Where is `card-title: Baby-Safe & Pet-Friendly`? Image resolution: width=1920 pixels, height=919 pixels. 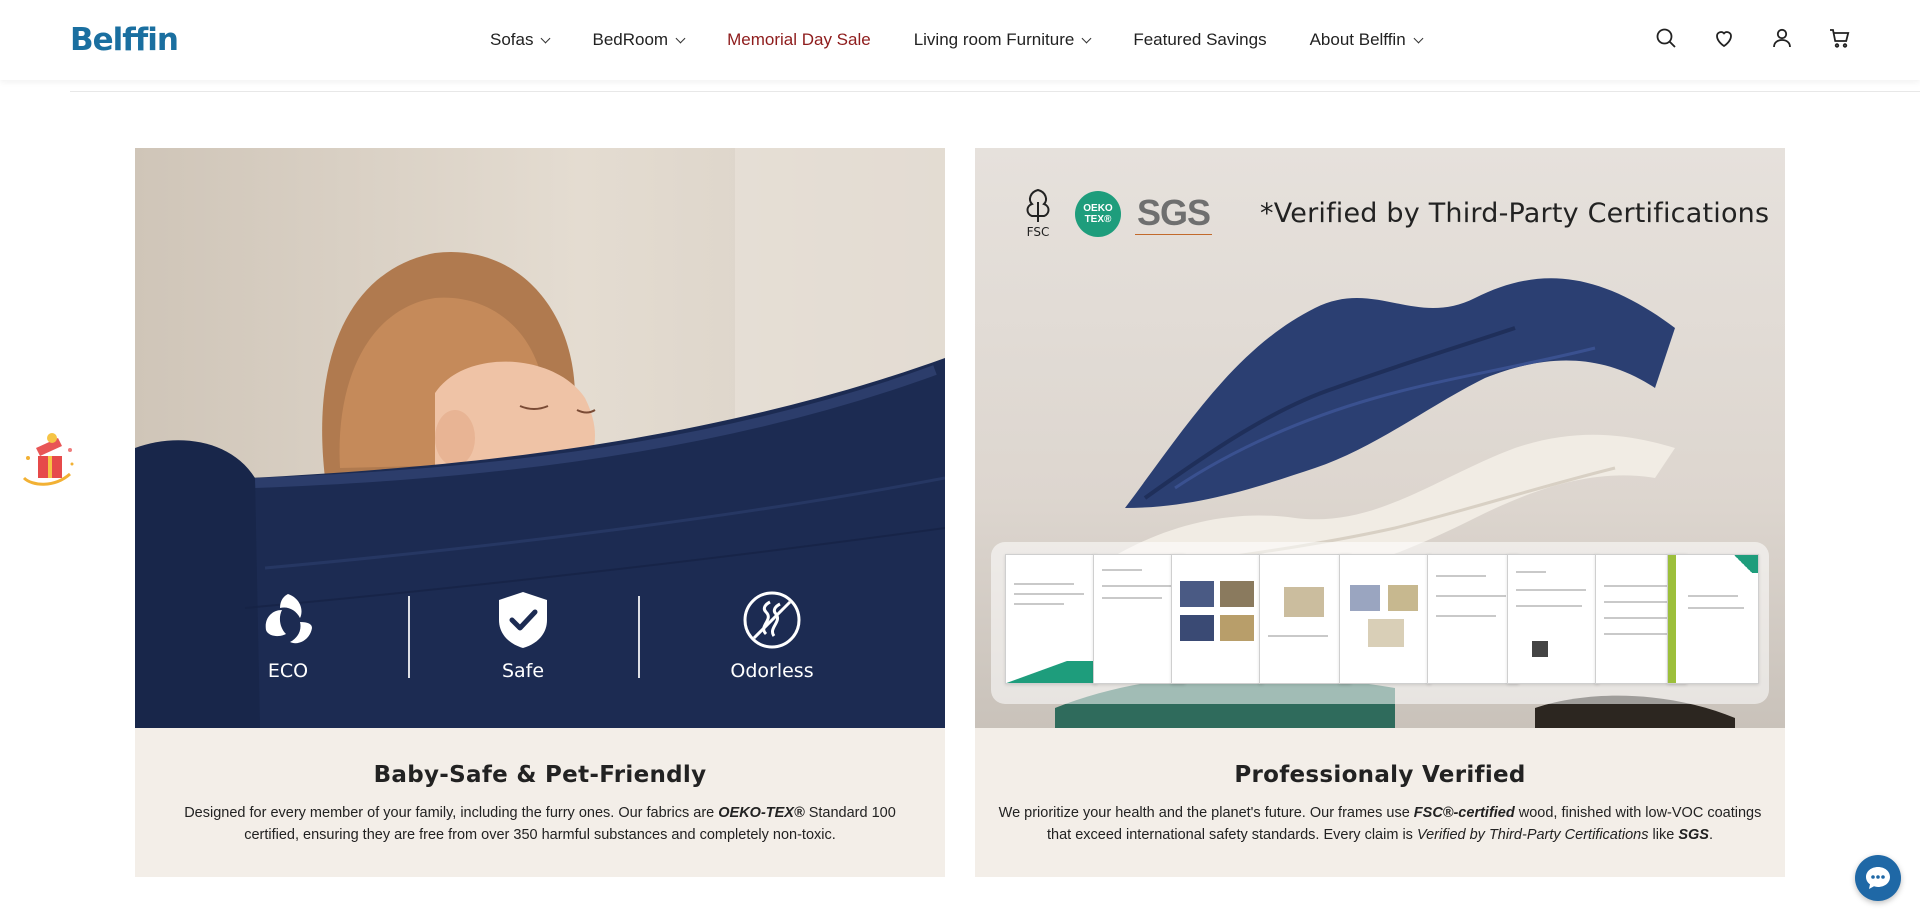 card-title: Baby-Safe & Pet-Friendly is located at coordinates (540, 775).